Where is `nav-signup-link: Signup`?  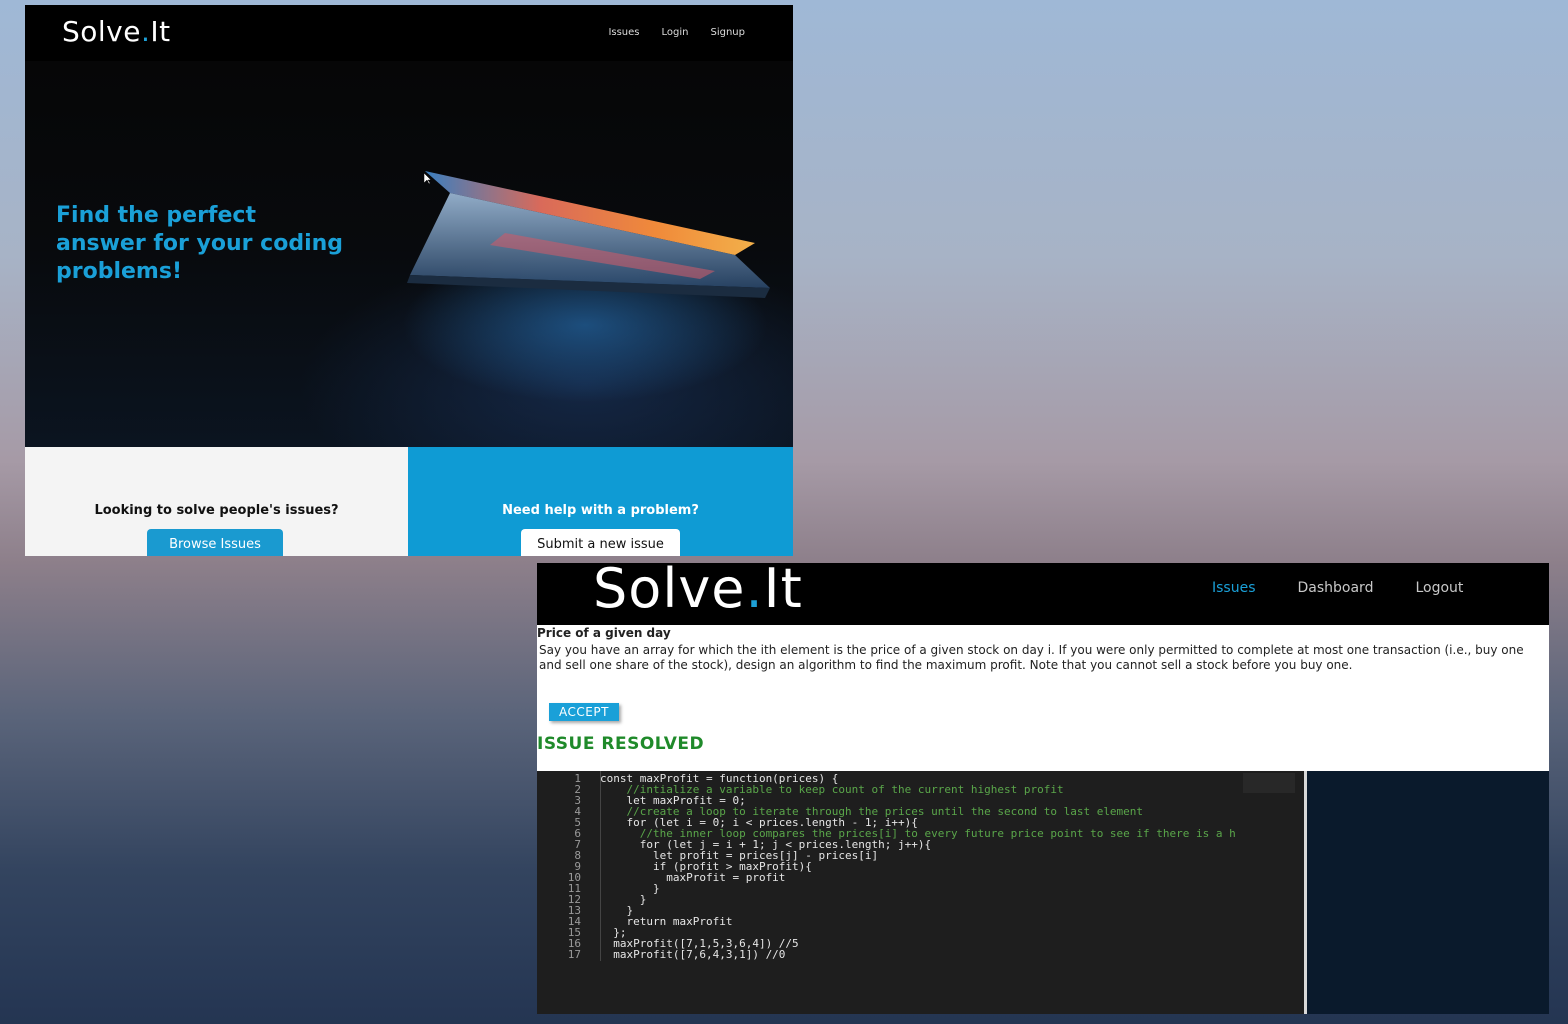 nav-signup-link: Signup is located at coordinates (728, 32).